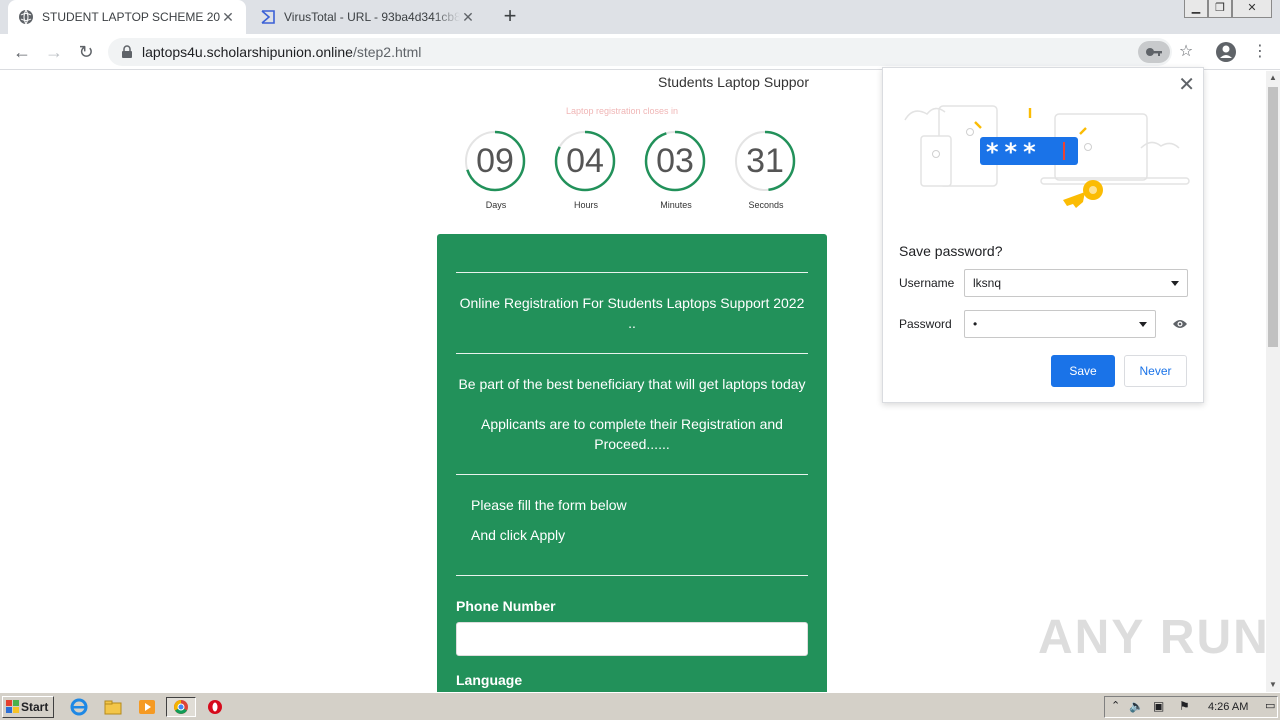 The image size is (1280, 720). I want to click on save-button: Save, so click(1083, 371).